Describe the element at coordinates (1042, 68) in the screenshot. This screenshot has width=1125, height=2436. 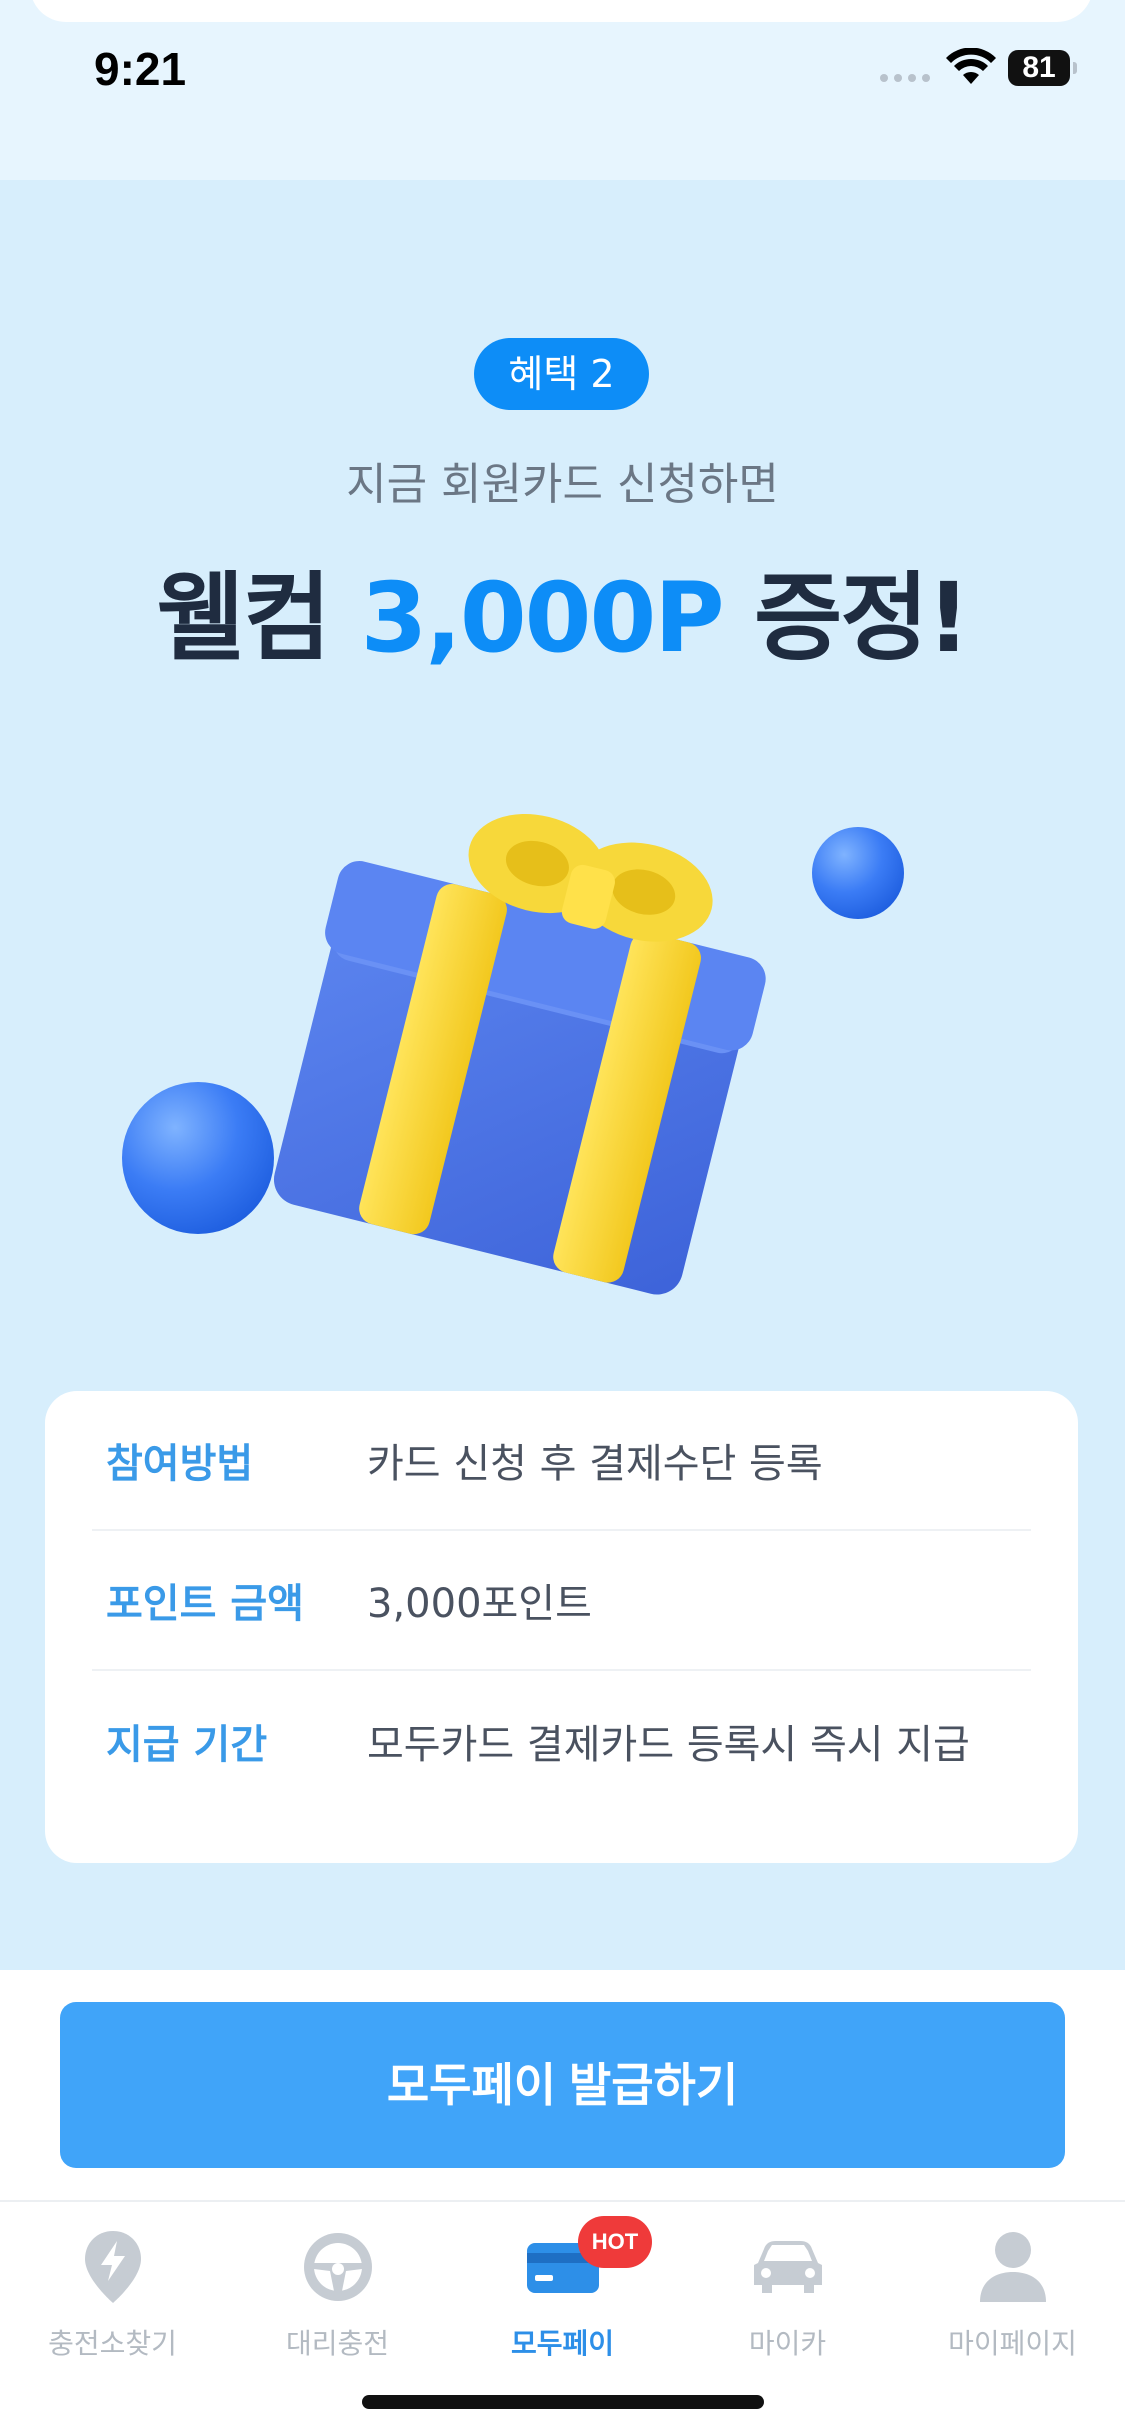
I see `battery-icon: 81` at that location.